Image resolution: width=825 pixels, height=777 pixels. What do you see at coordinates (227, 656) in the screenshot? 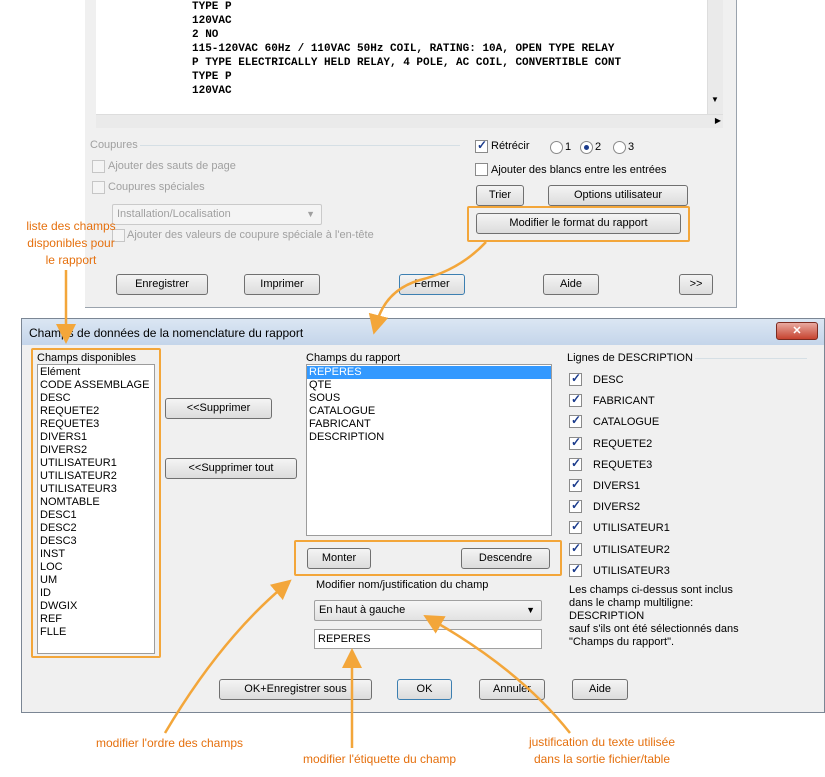
I see `arrow-ordre` at bounding box center [227, 656].